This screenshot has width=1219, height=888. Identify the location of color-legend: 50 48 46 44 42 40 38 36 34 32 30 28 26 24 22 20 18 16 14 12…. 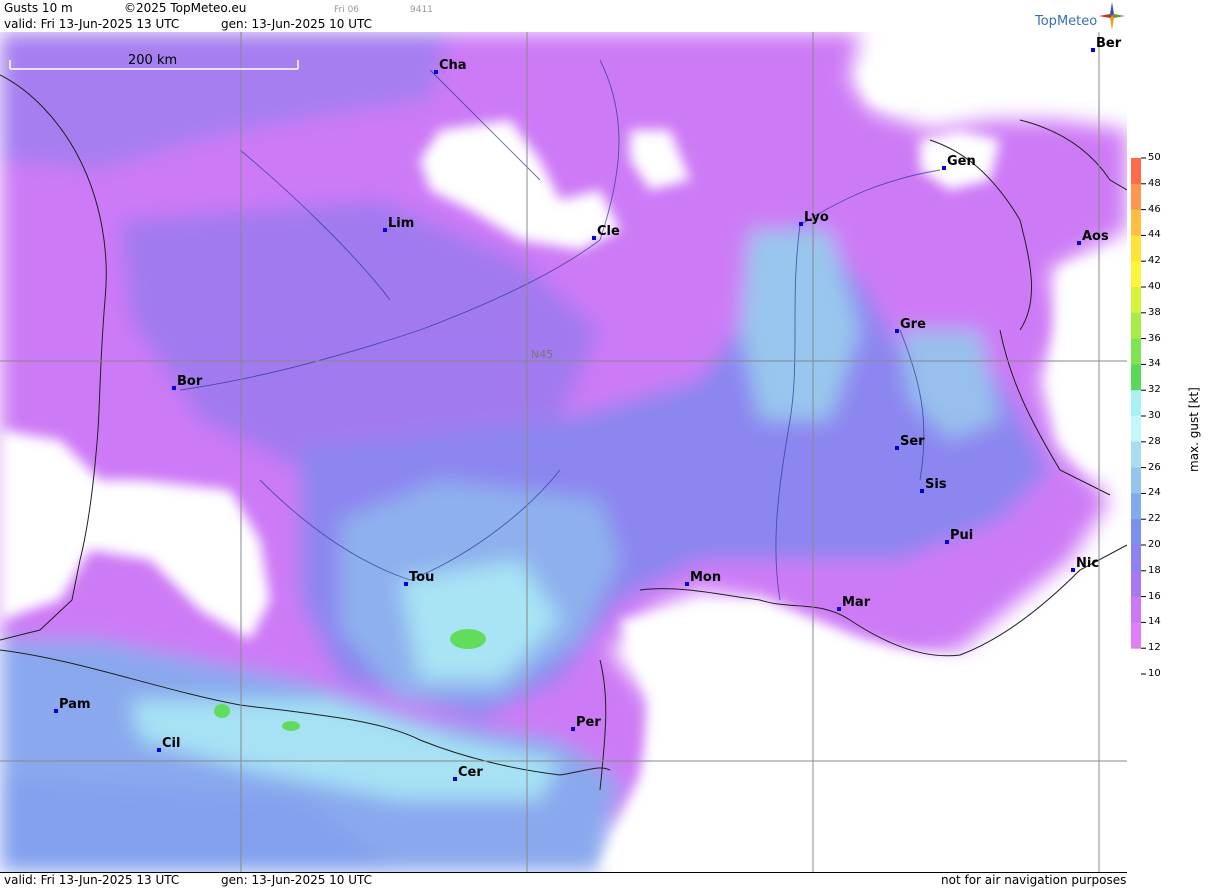
(1173, 443).